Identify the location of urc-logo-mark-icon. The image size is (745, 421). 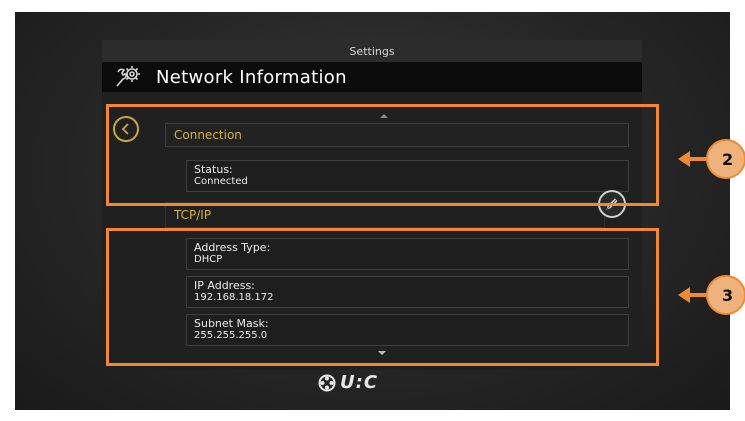
(327, 382).